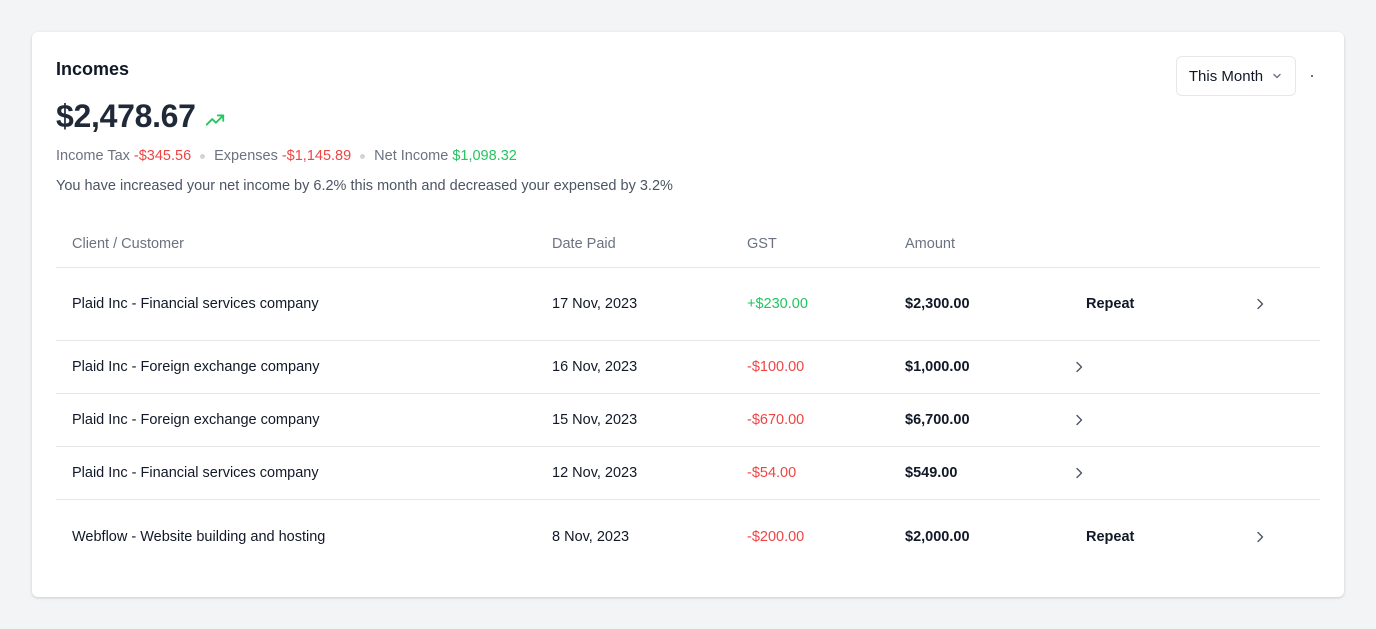  What do you see at coordinates (937, 367) in the screenshot?
I see `row-amount: $1,000.00` at bounding box center [937, 367].